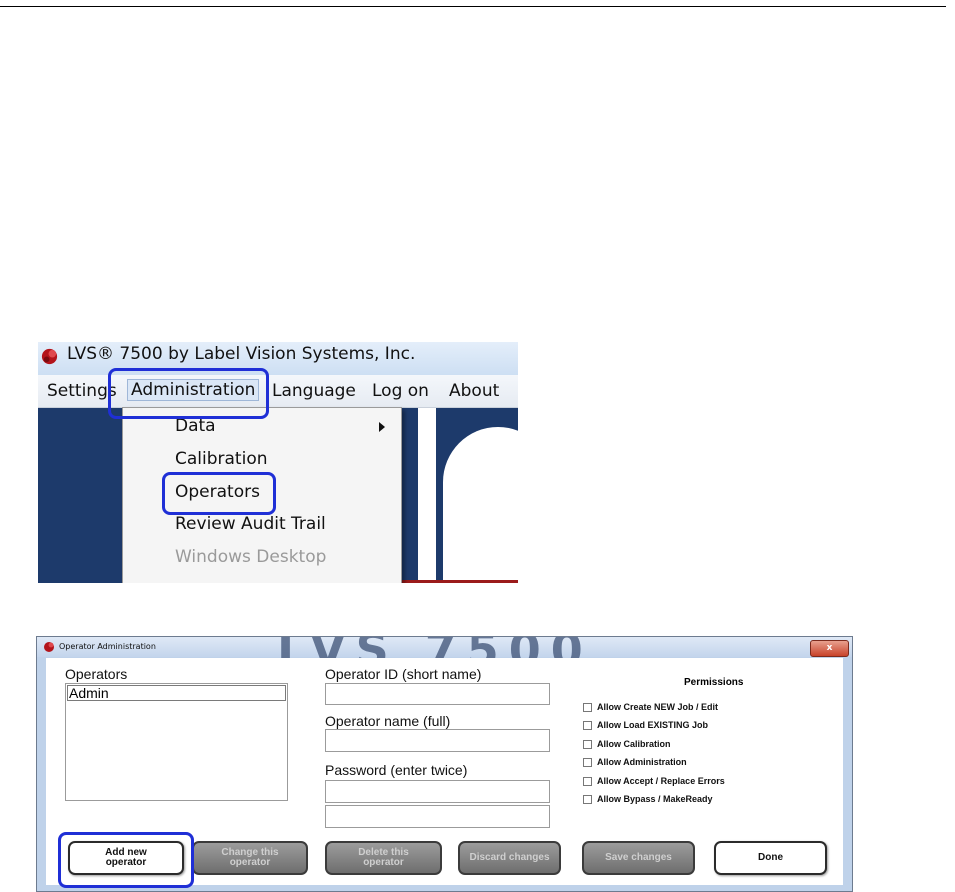  Describe the element at coordinates (250, 524) in the screenshot. I see `menu-item-review-audit-trail: Review Audit Trail` at that location.